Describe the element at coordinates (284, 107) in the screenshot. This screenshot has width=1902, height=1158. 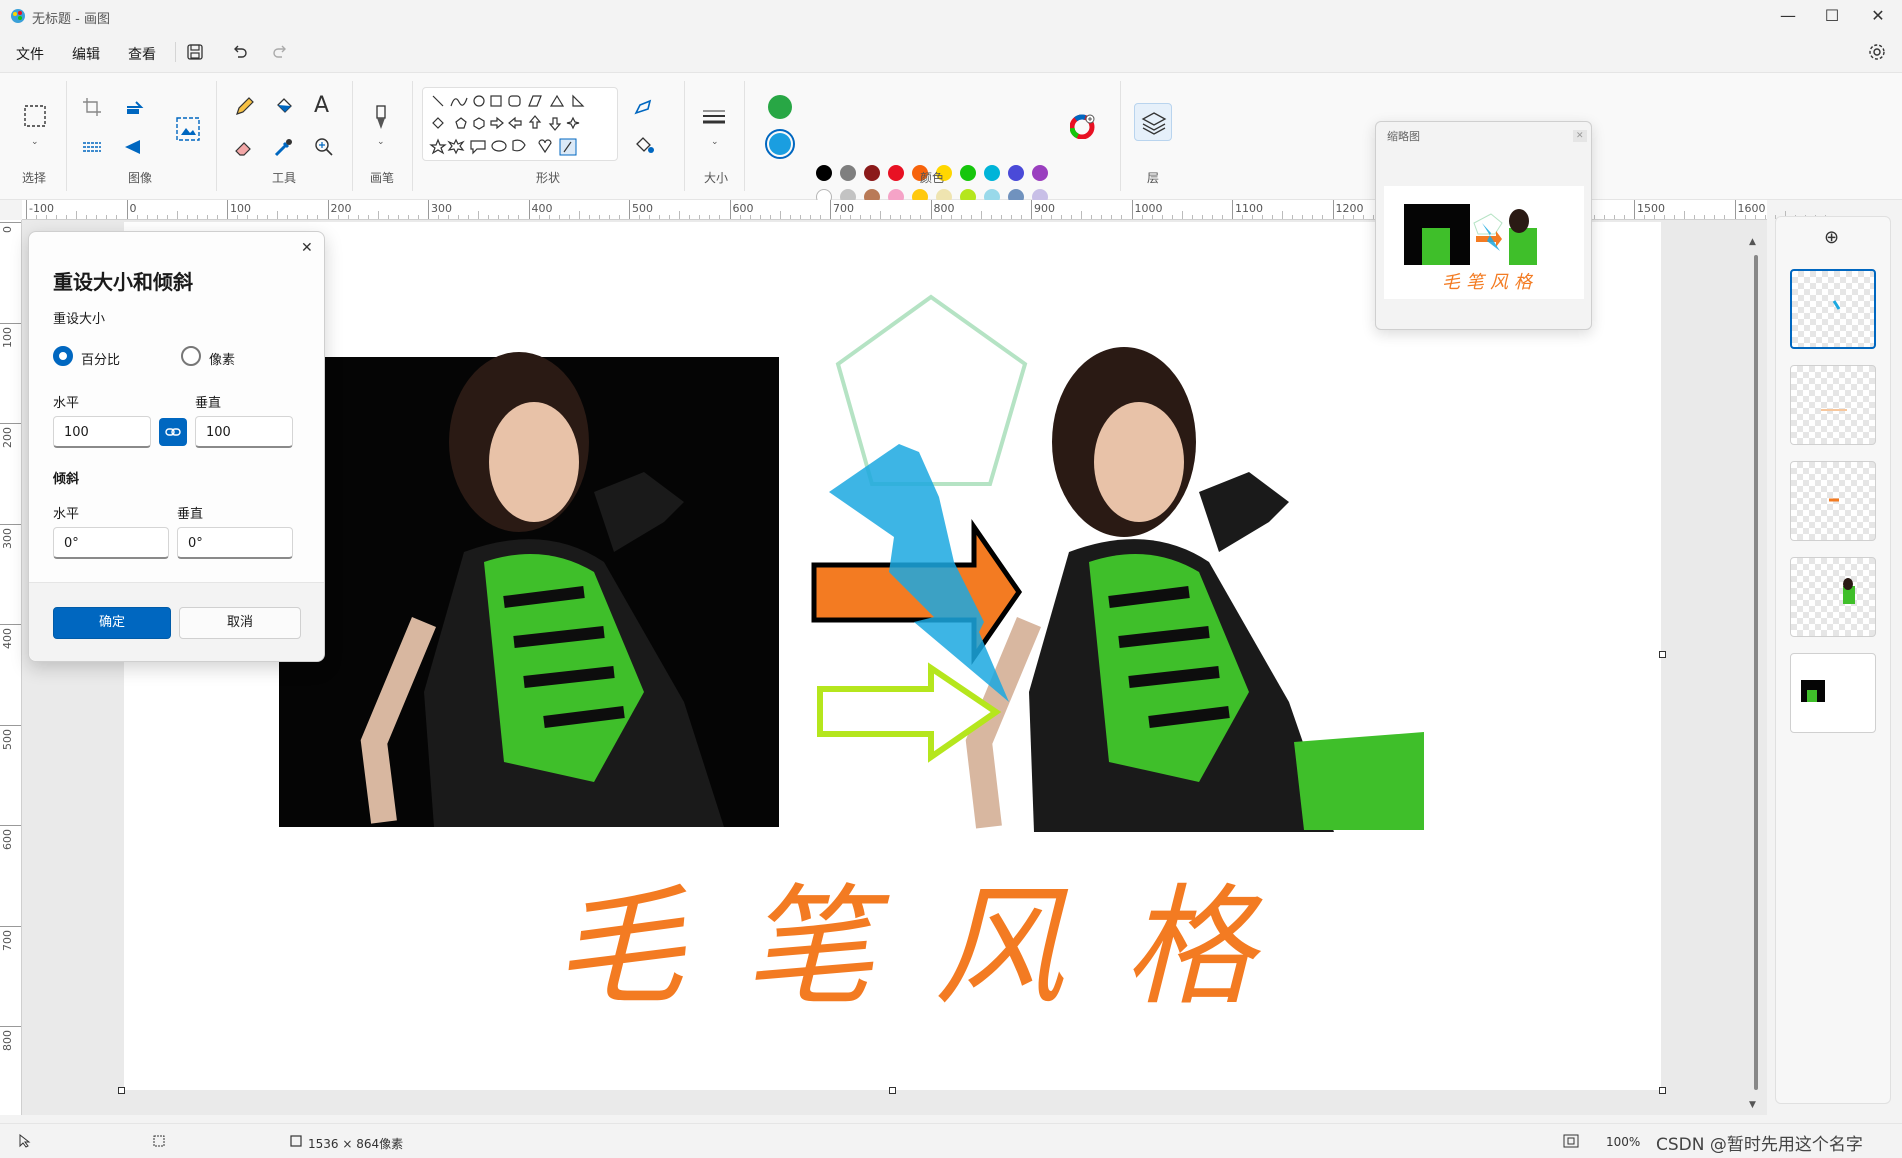
I see `fill-bucket-icon` at that location.